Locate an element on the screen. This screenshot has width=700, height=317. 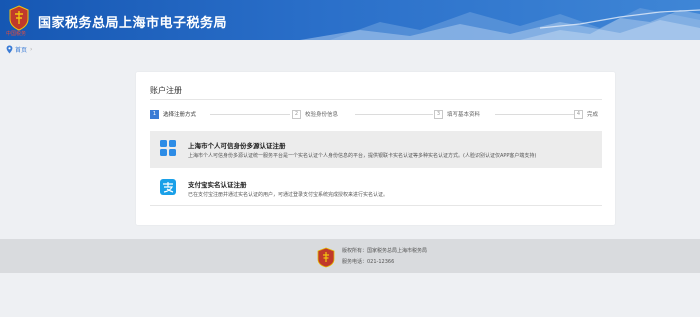
step-3: 3 填写基本资料 is located at coordinates (459, 114).